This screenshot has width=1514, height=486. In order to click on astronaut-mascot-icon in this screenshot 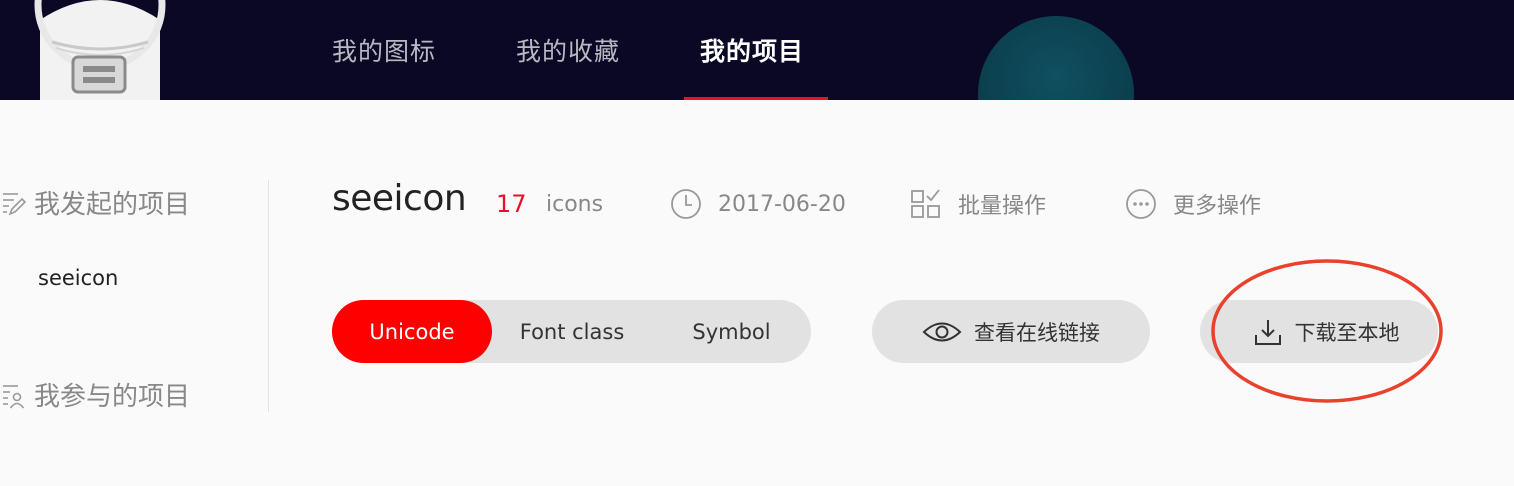, I will do `click(100, 50)`.